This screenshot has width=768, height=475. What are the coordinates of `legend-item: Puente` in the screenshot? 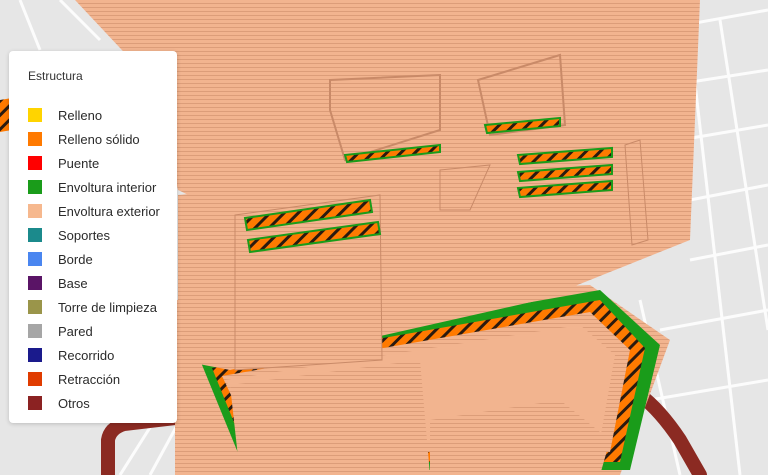 It's located at (102, 163).